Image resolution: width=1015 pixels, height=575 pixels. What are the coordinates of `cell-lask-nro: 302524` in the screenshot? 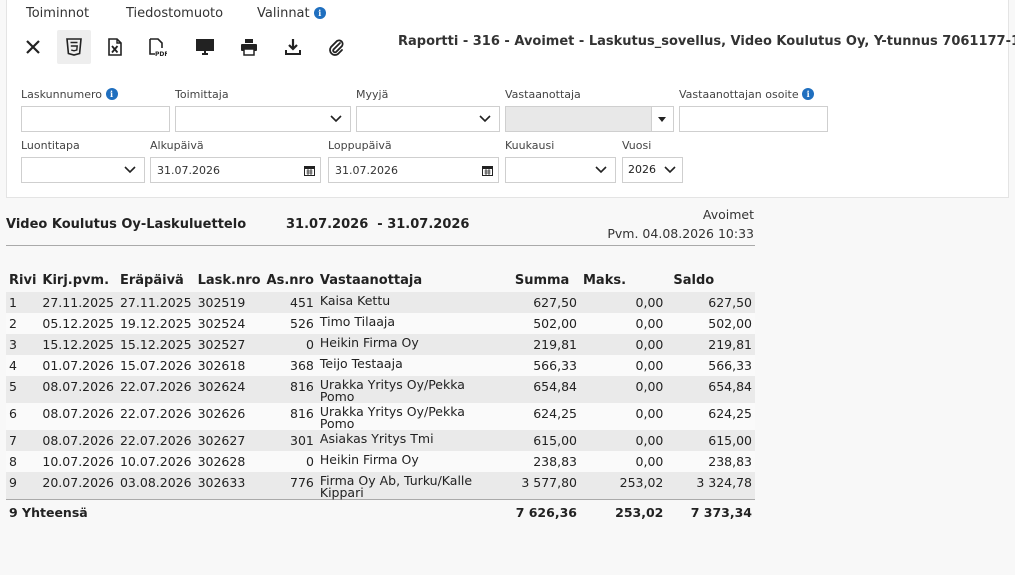 It's located at (221, 323).